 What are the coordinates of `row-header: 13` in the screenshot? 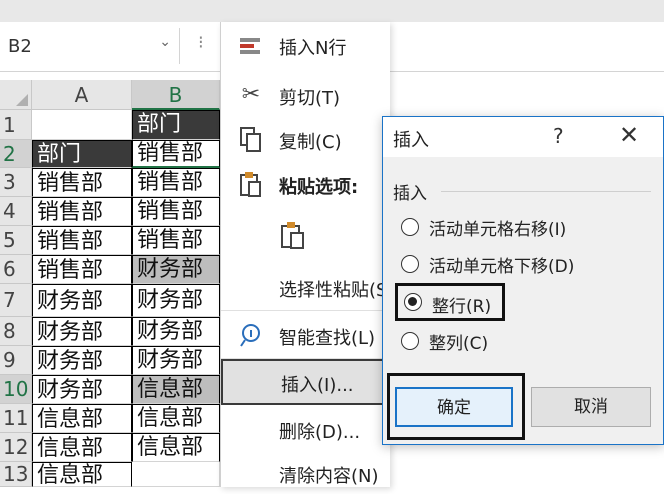 It's located at (16, 474).